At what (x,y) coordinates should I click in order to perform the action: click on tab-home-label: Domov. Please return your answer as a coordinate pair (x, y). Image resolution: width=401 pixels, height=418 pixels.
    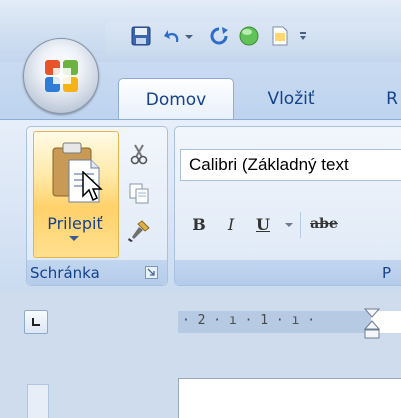
    Looking at the image, I should click on (176, 99).